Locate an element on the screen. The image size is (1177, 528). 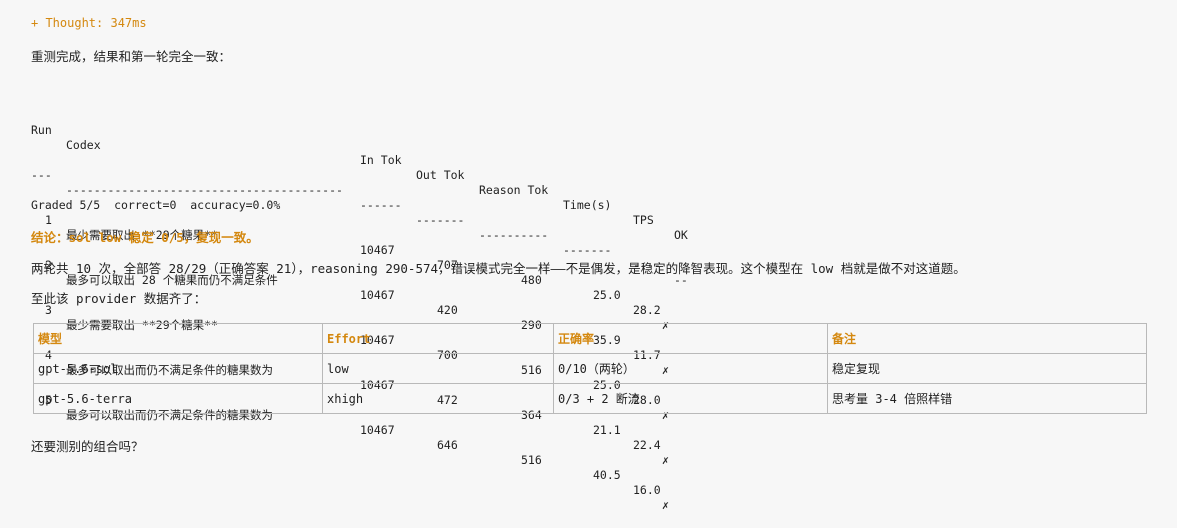
summary-cell-effort: xhigh is located at coordinates (438, 398).